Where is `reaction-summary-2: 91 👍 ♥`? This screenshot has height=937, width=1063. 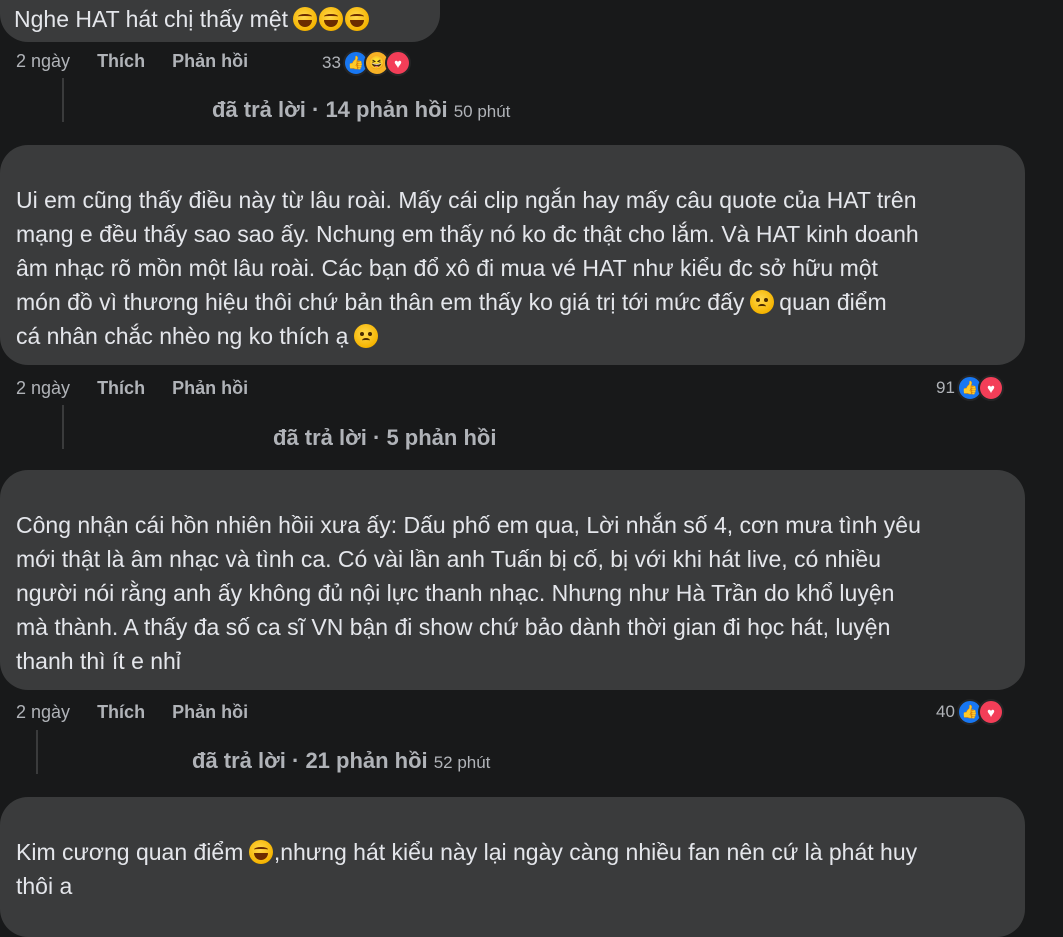 reaction-summary-2: 91 👍 ♥ is located at coordinates (970, 388).